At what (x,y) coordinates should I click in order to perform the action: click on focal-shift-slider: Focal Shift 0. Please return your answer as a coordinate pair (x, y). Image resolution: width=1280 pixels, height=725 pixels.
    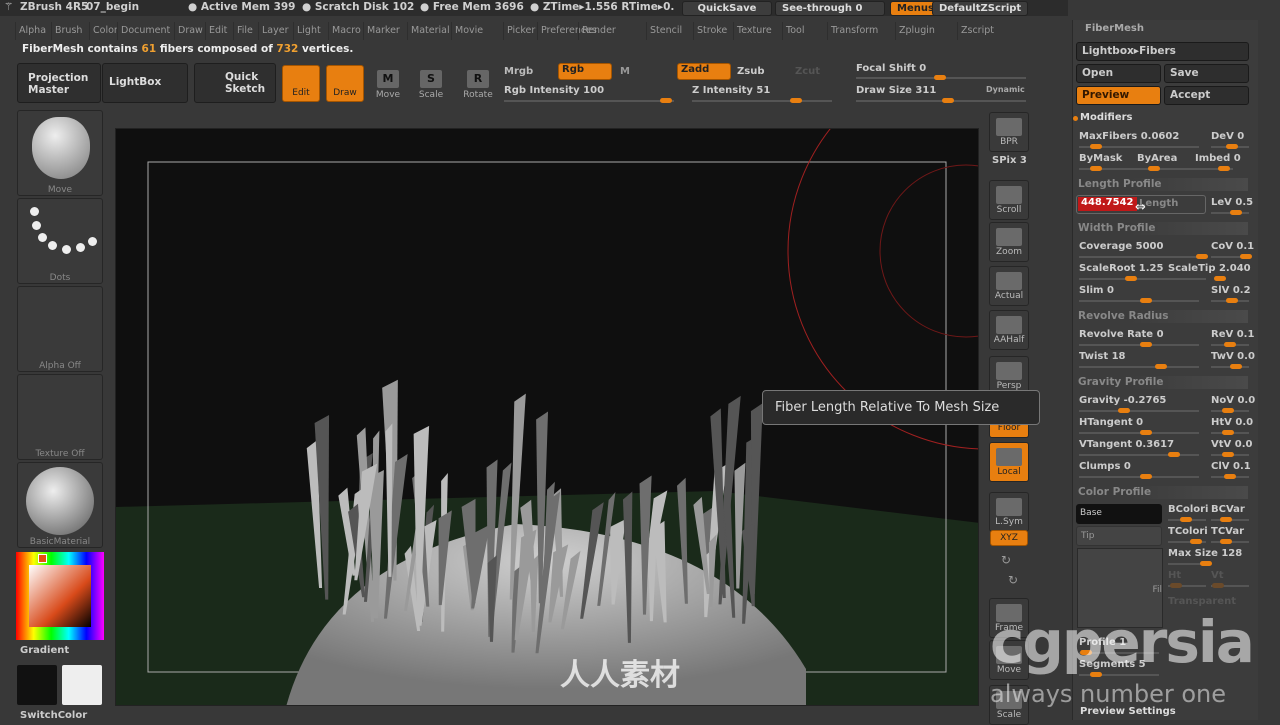
    Looking at the image, I should click on (891, 68).